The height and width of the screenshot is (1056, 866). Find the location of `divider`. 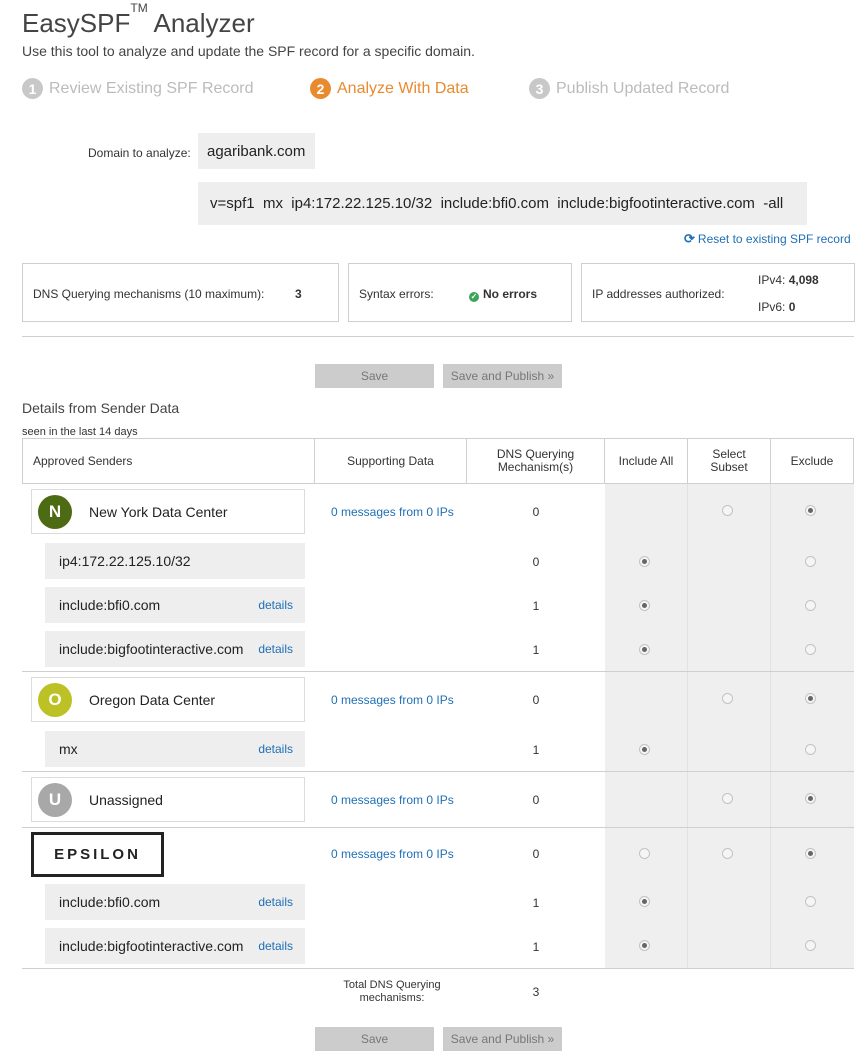

divider is located at coordinates (438, 336).